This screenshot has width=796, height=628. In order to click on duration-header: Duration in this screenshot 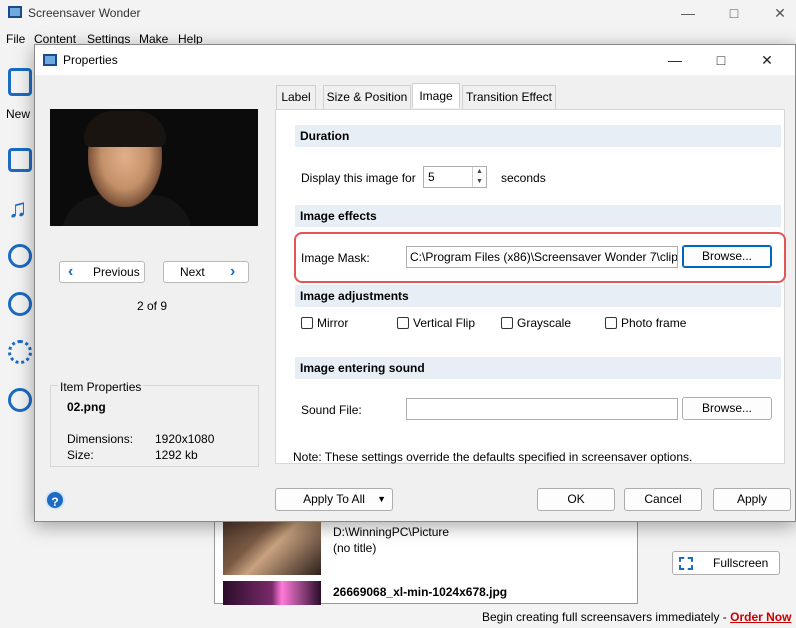, I will do `click(538, 136)`.